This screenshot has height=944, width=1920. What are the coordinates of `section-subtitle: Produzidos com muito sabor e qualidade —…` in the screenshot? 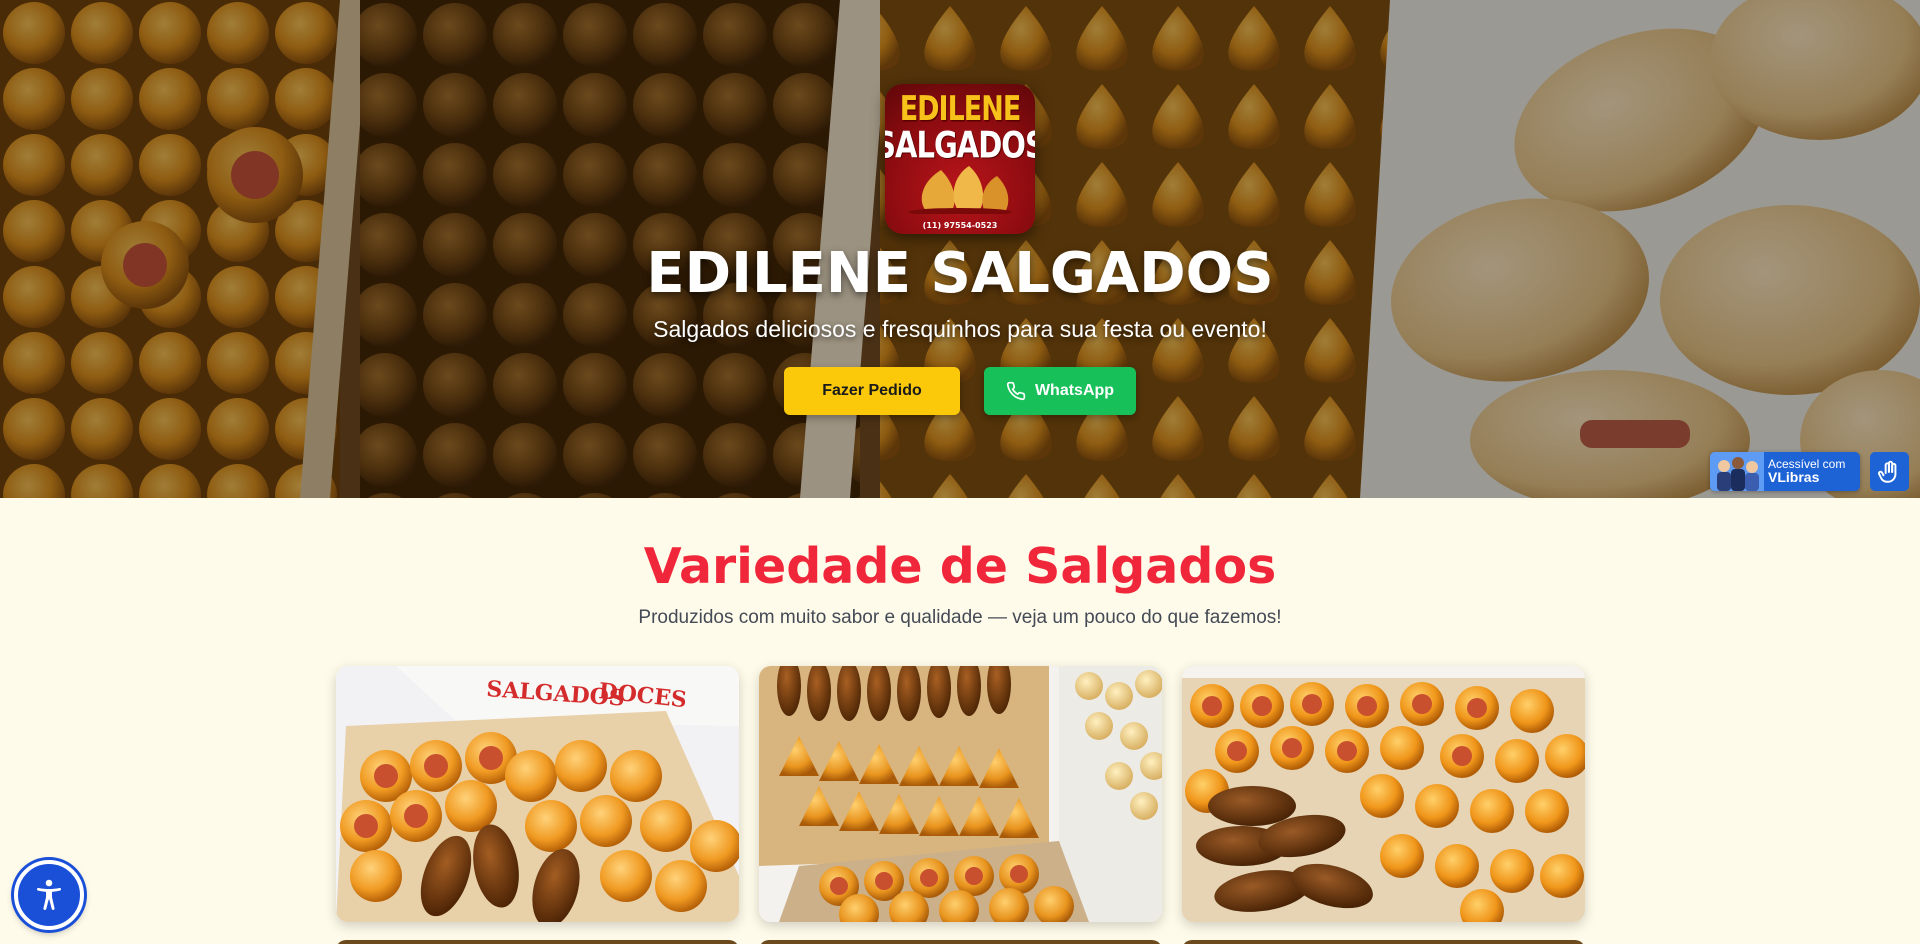 It's located at (960, 617).